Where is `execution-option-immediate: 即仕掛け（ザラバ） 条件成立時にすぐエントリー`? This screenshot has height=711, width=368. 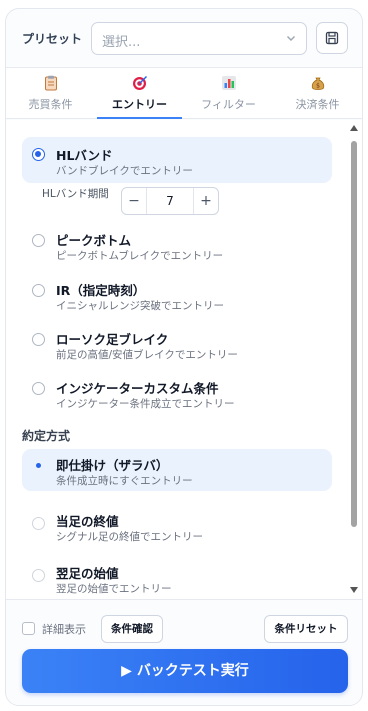 execution-option-immediate: 即仕掛け（ザラバ） 条件成立時にすぐエントリー is located at coordinates (177, 470).